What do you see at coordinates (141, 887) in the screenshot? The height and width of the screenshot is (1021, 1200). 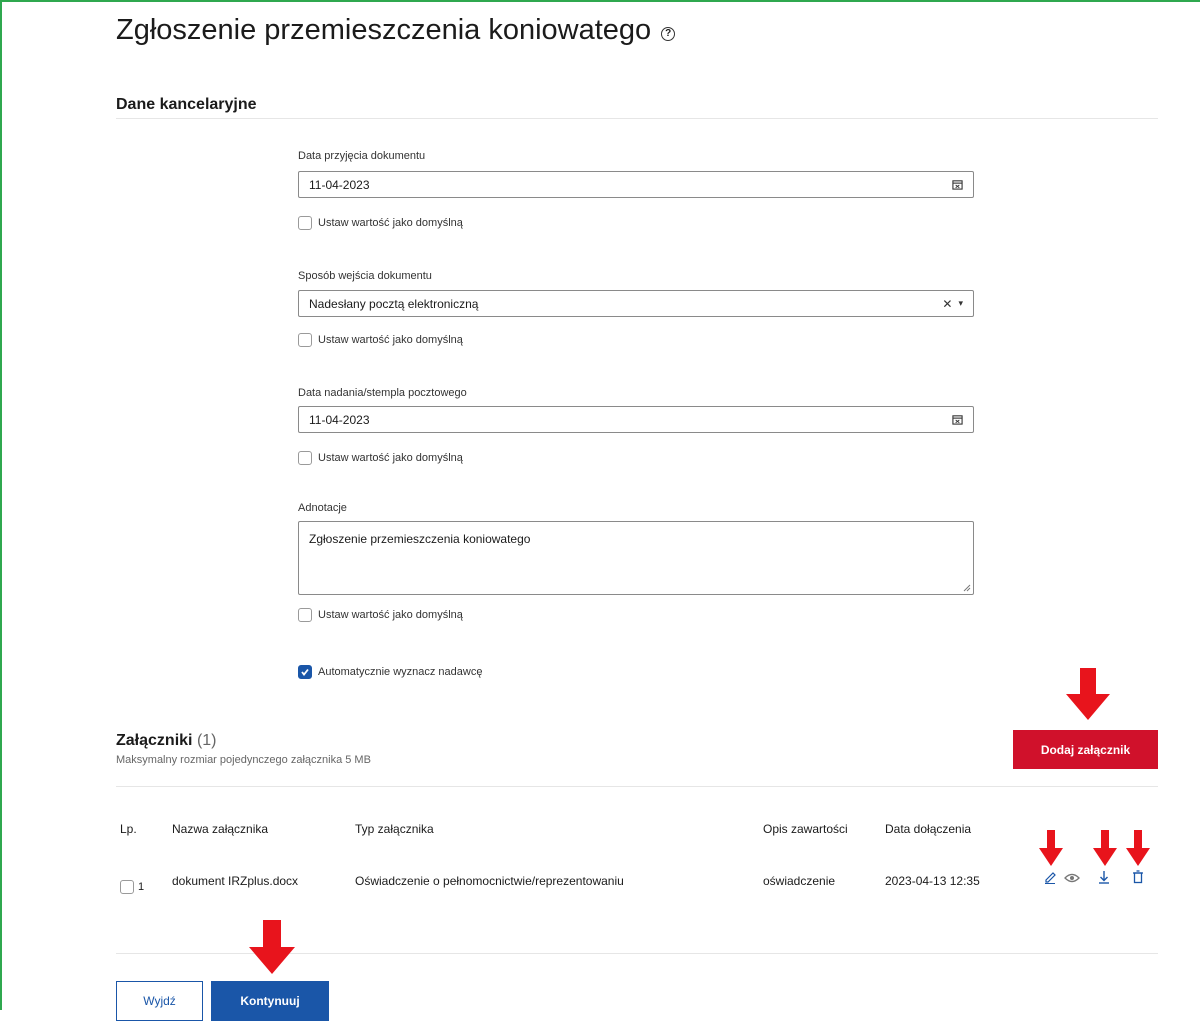 I see `row-lp: 1` at bounding box center [141, 887].